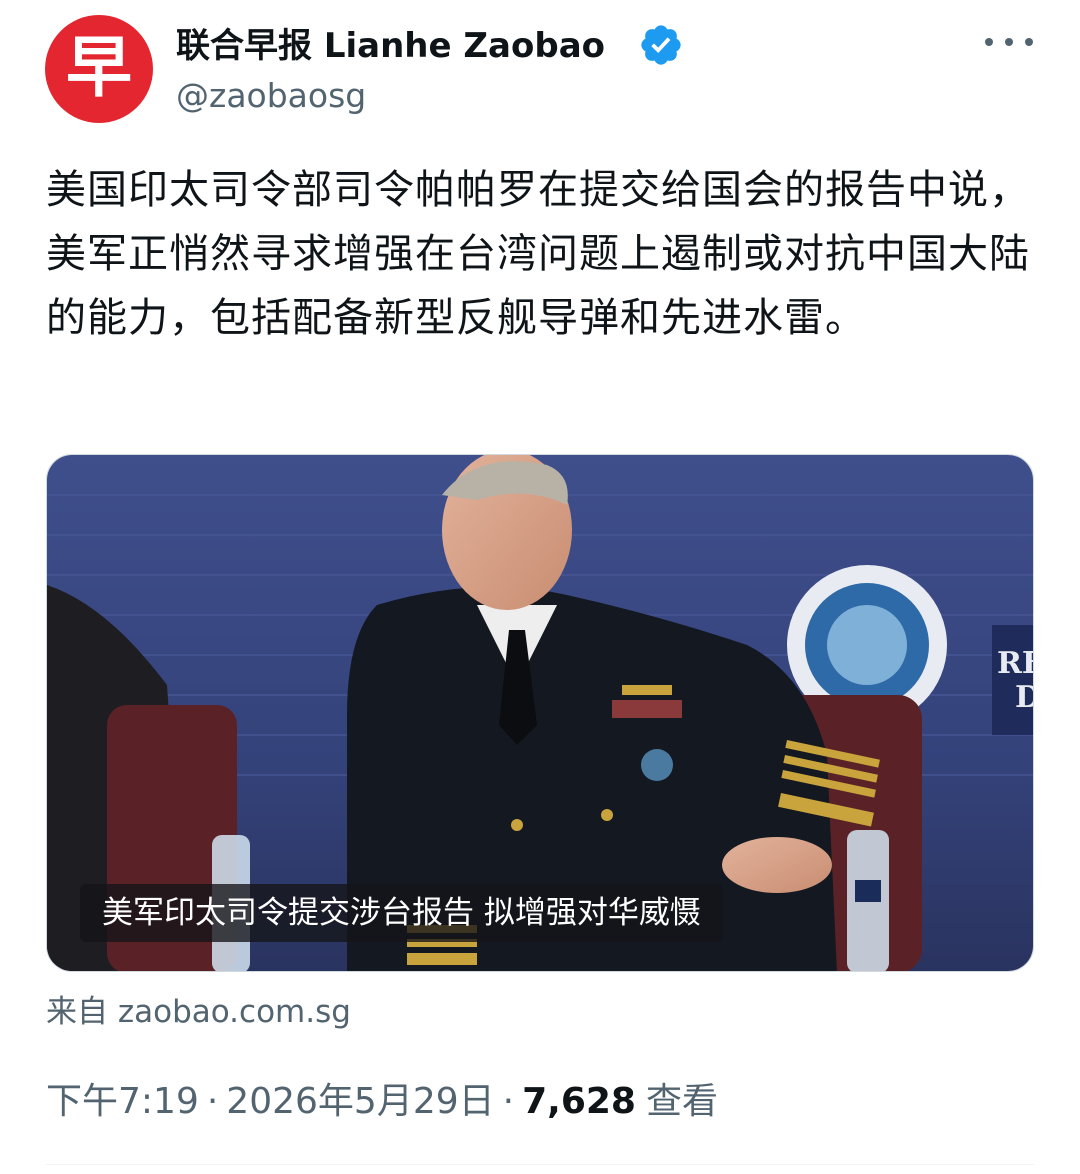 The height and width of the screenshot is (1174, 1080). I want to click on user-handle: @zaobaosg, so click(271, 95).